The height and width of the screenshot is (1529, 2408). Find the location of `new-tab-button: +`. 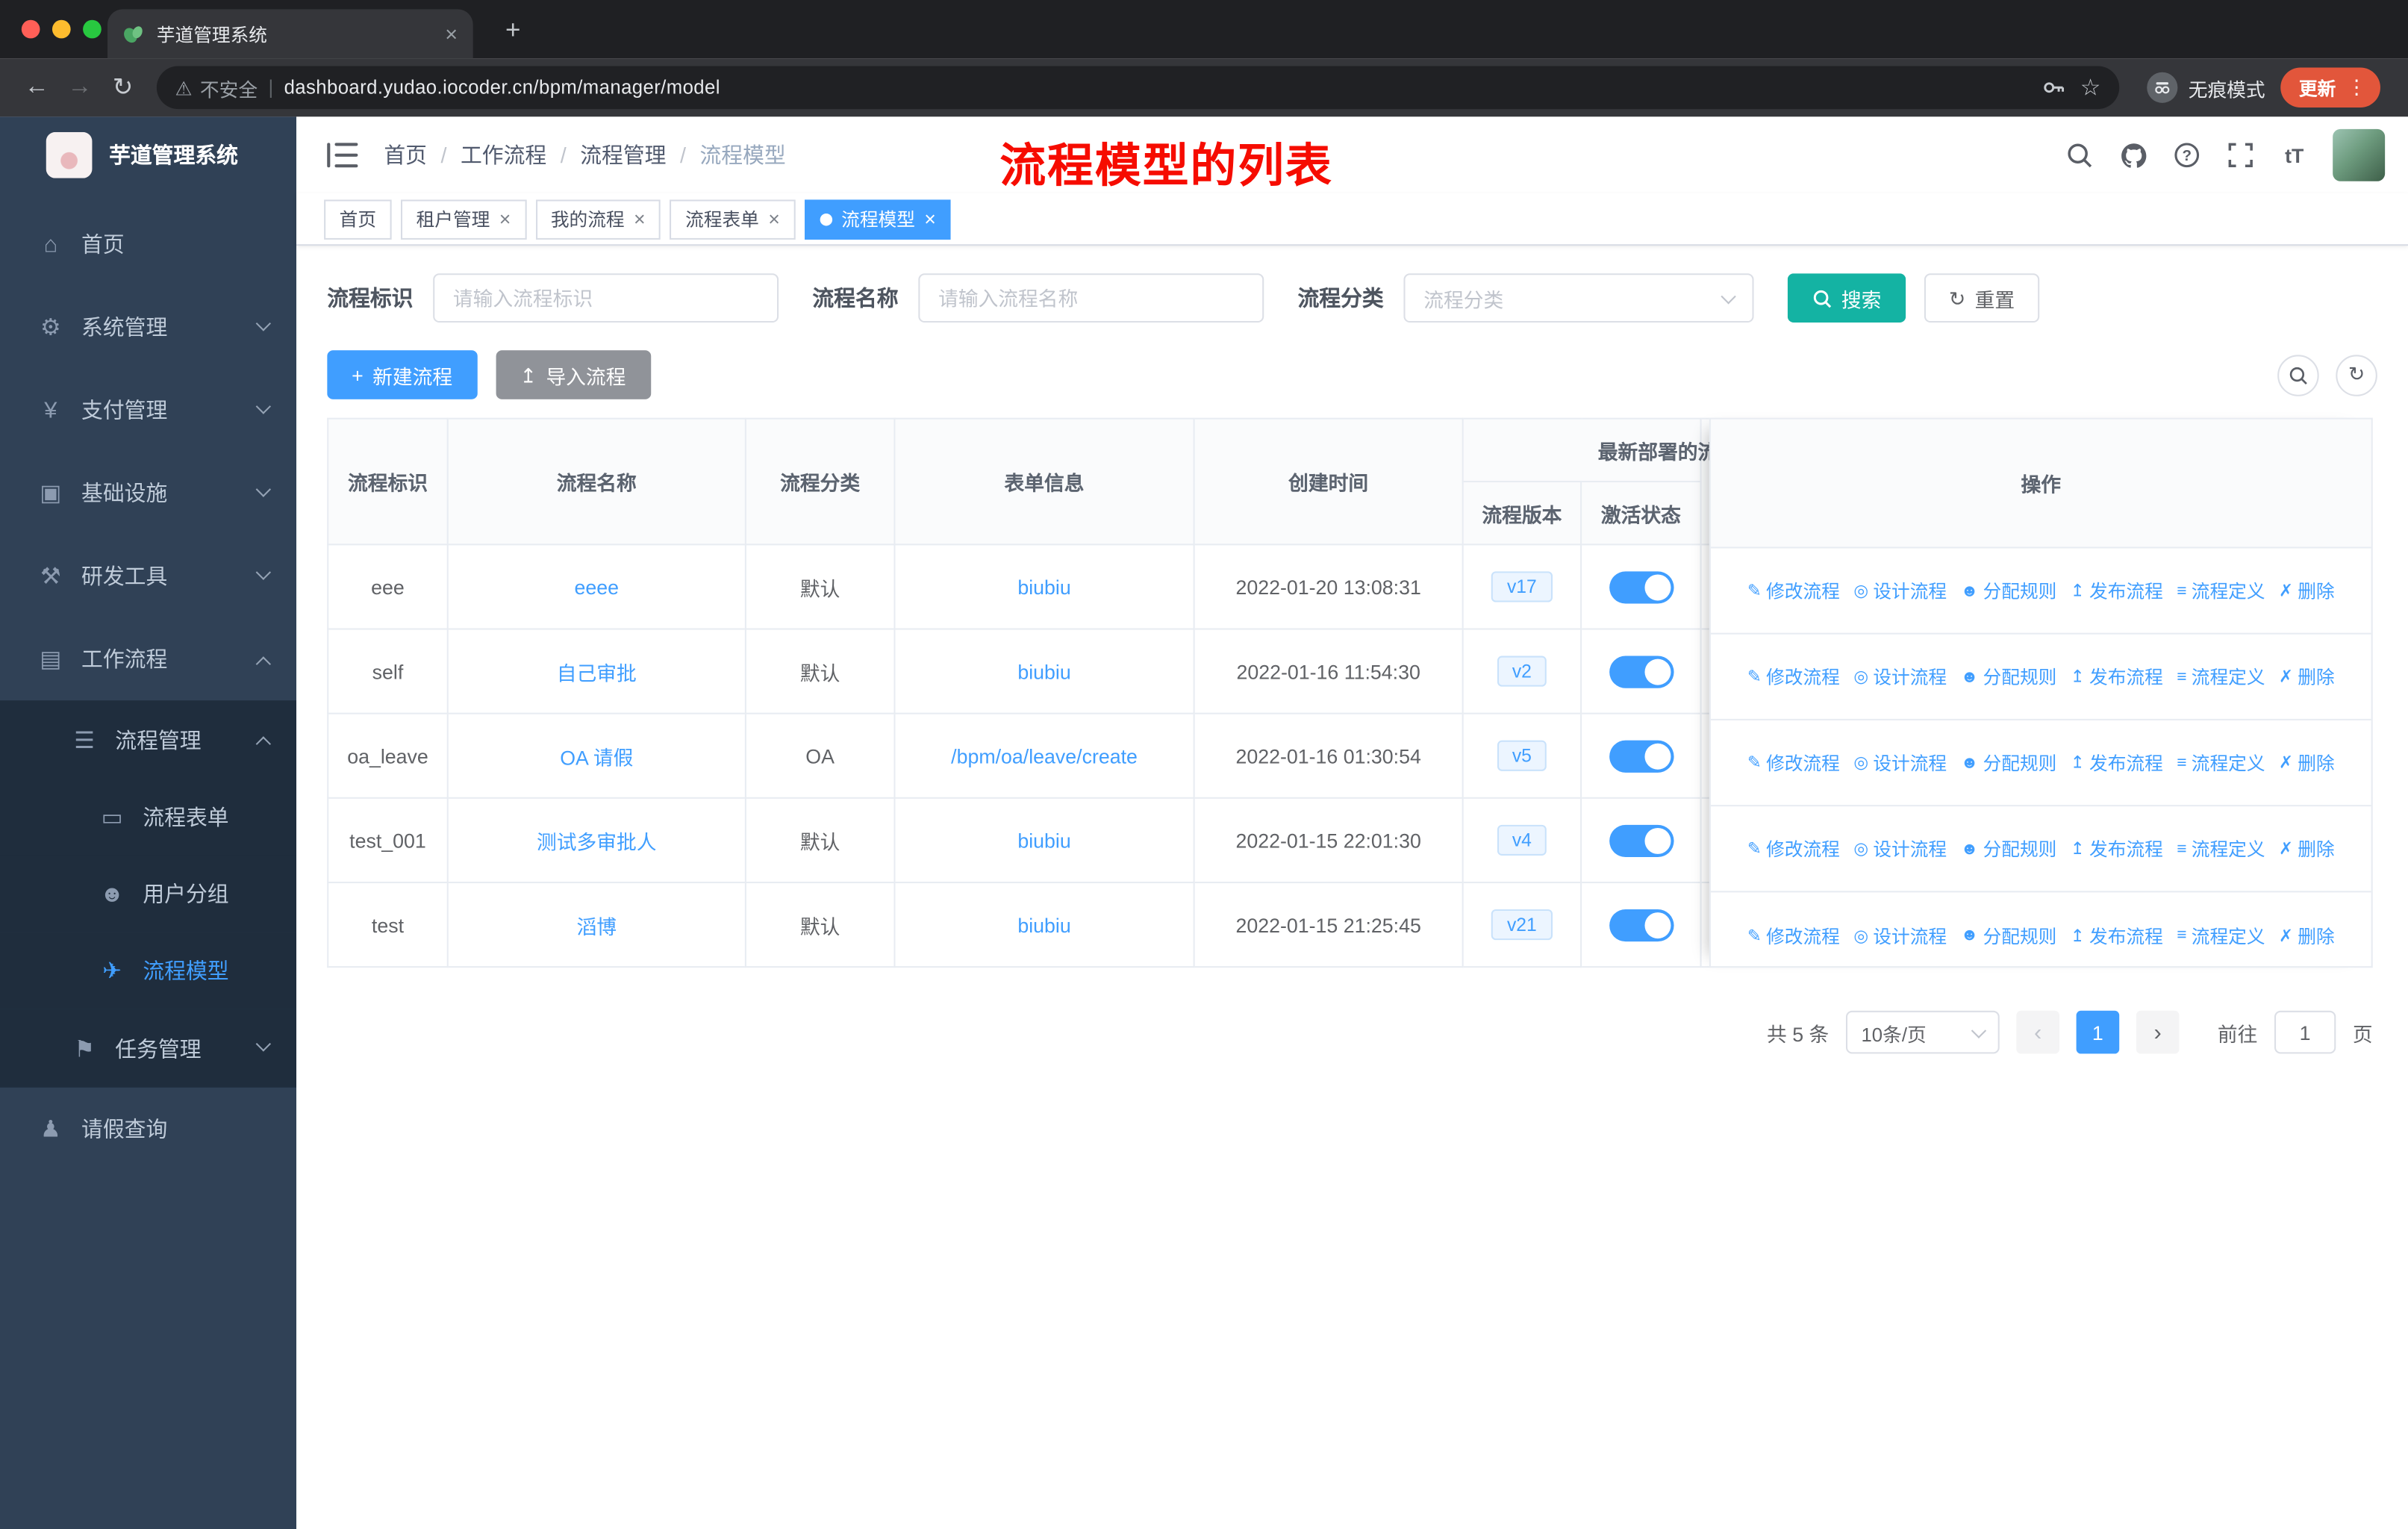

new-tab-button: + is located at coordinates (512, 32).